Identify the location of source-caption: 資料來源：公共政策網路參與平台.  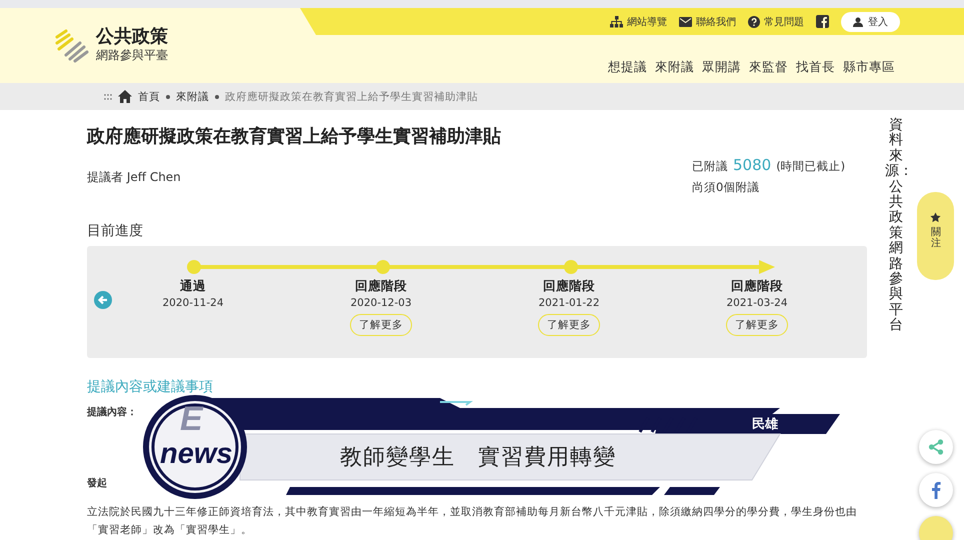
(896, 226).